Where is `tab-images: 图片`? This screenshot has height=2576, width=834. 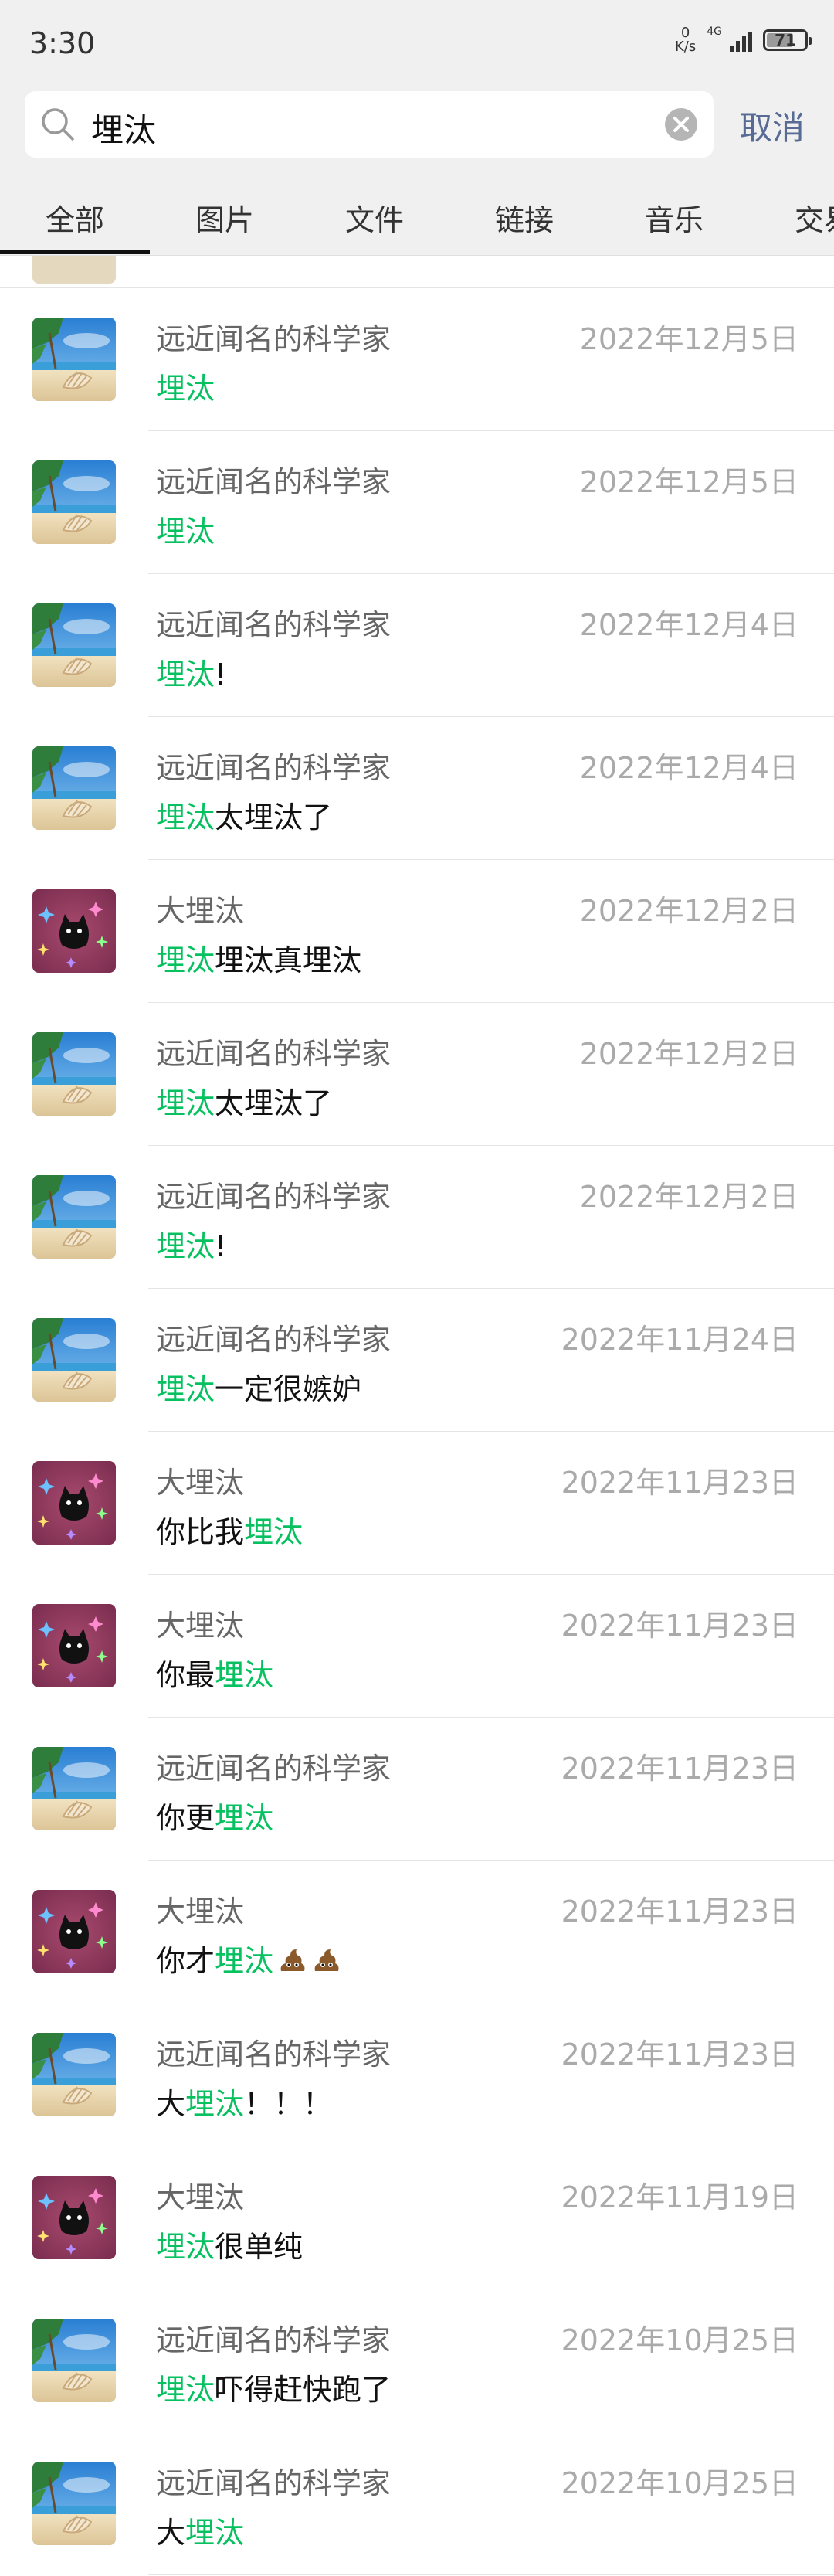 tab-images: 图片 is located at coordinates (225, 217).